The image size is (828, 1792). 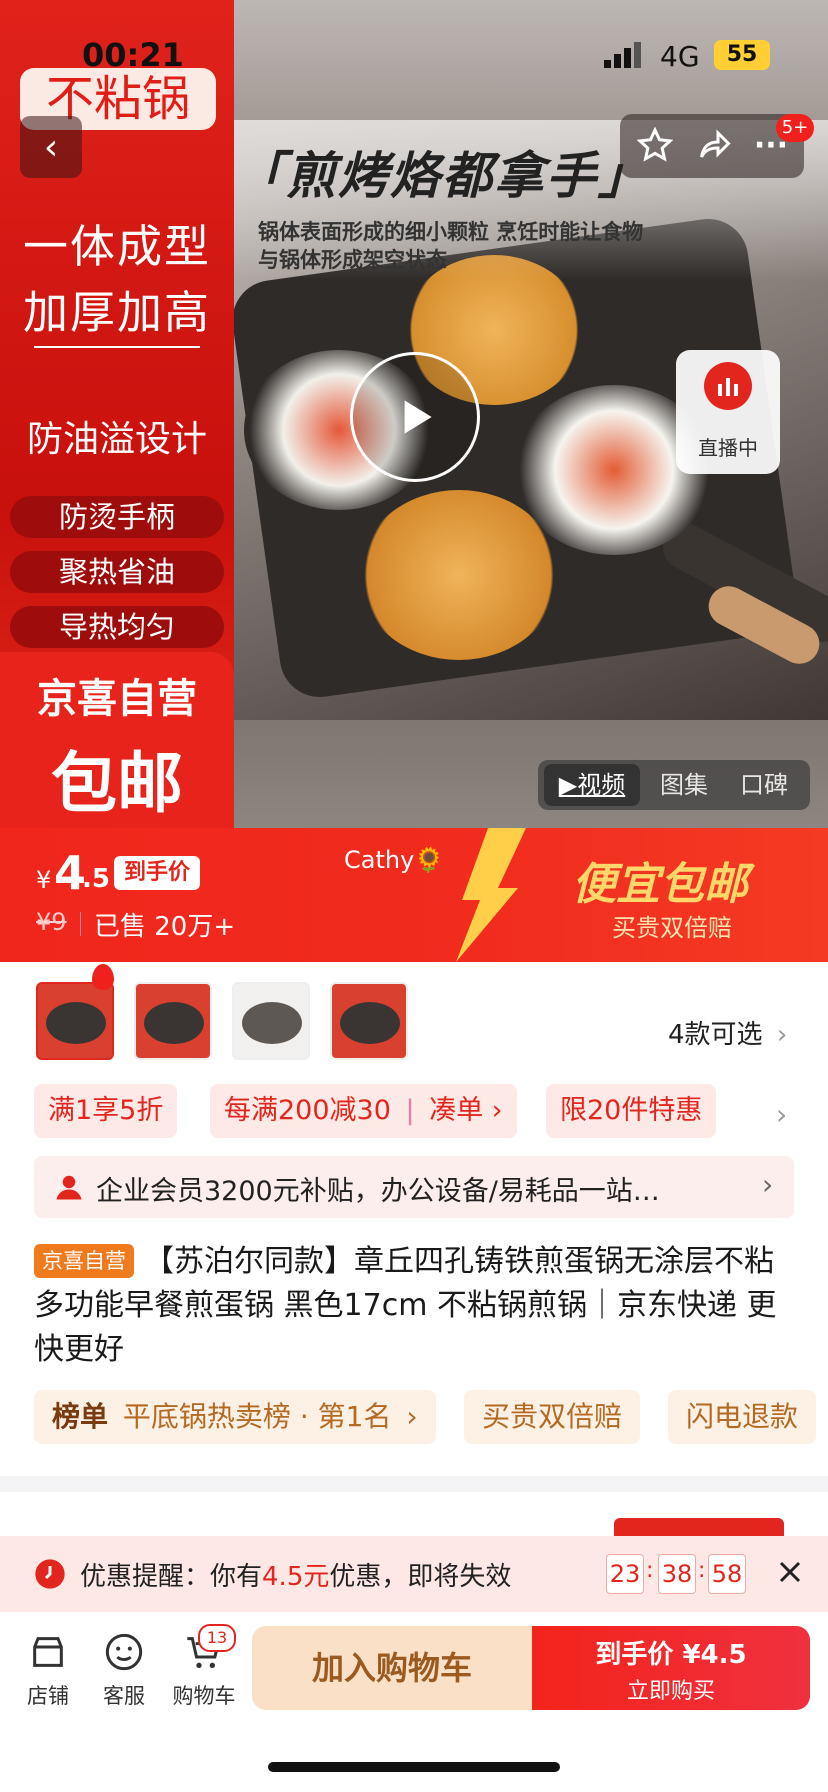 What do you see at coordinates (117, 740) in the screenshot?
I see `banner-bottom-block: 京喜自营 包邮` at bounding box center [117, 740].